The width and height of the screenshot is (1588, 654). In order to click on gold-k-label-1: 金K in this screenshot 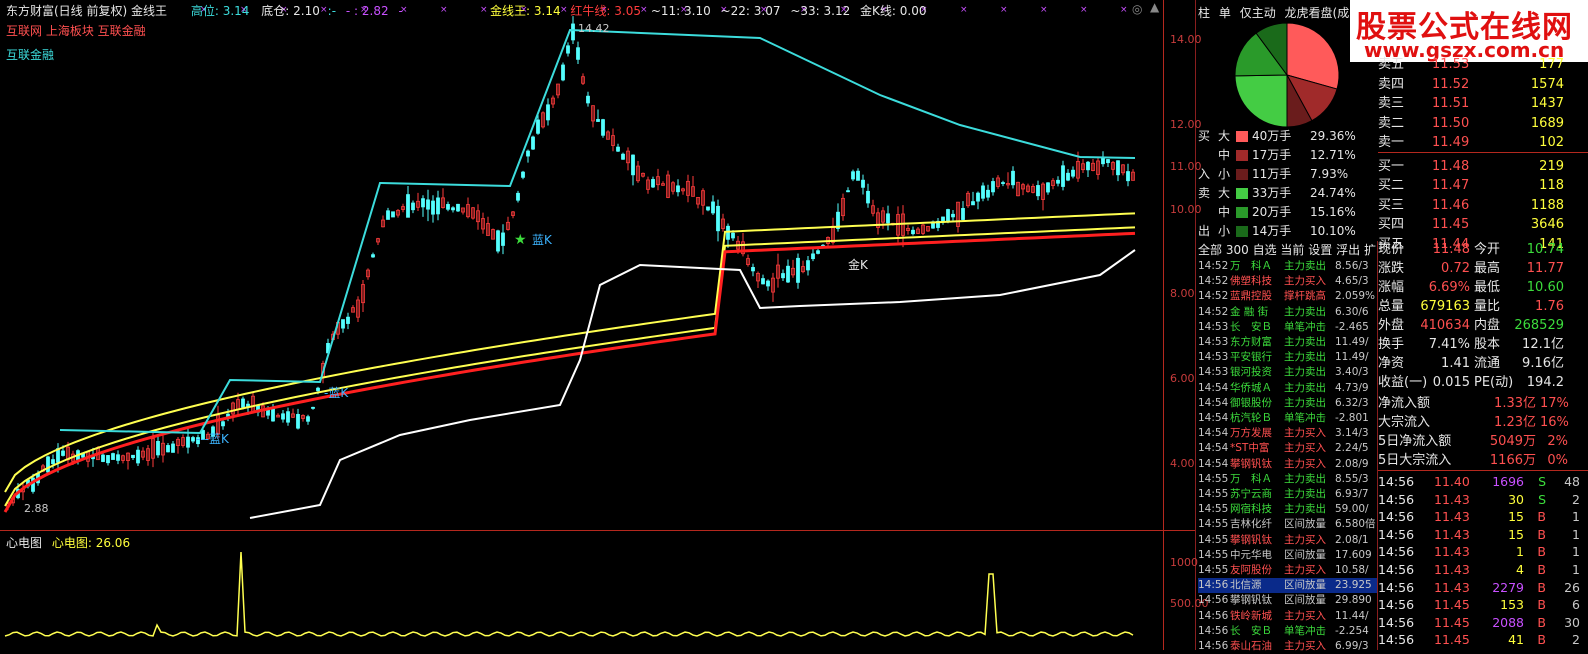, I will do `click(858, 265)`.